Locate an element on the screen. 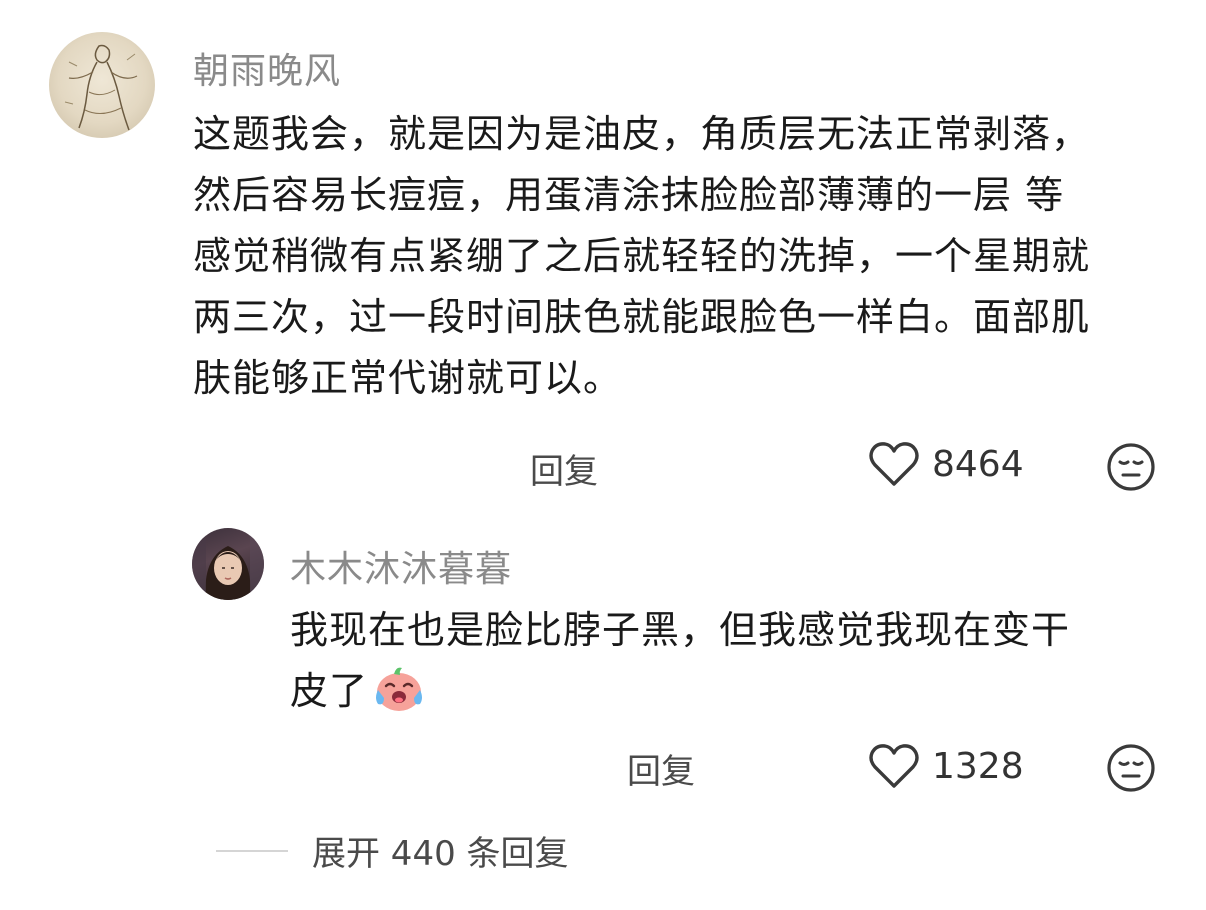 The width and height of the screenshot is (1206, 910). crying-laughing-emoji is located at coordinates (399, 698).